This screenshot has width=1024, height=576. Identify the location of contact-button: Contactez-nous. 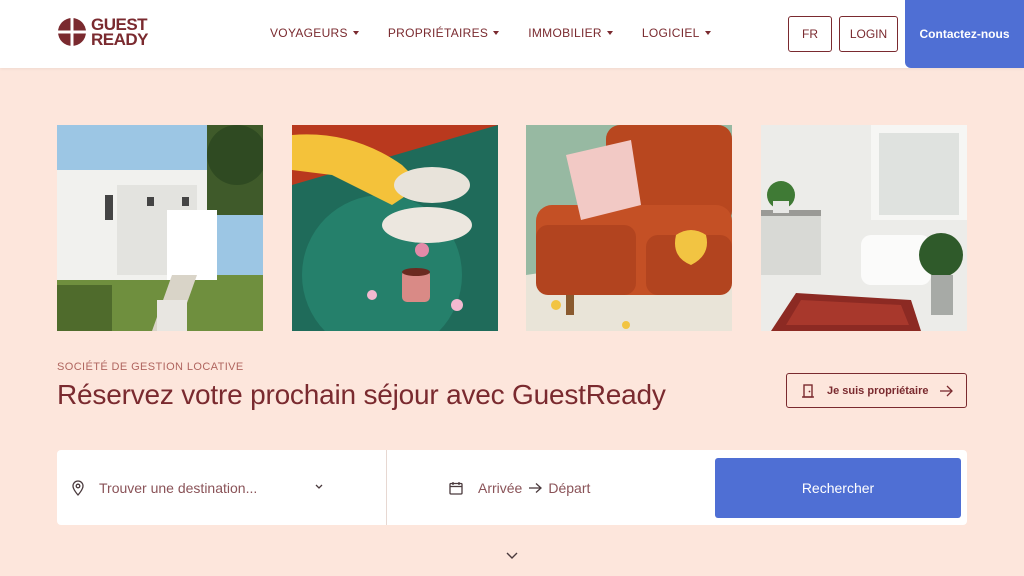
(964, 34).